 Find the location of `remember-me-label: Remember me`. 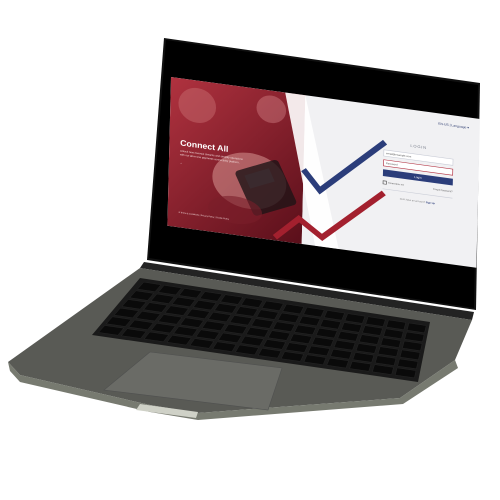

remember-me-label: Remember me is located at coordinates (396, 184).